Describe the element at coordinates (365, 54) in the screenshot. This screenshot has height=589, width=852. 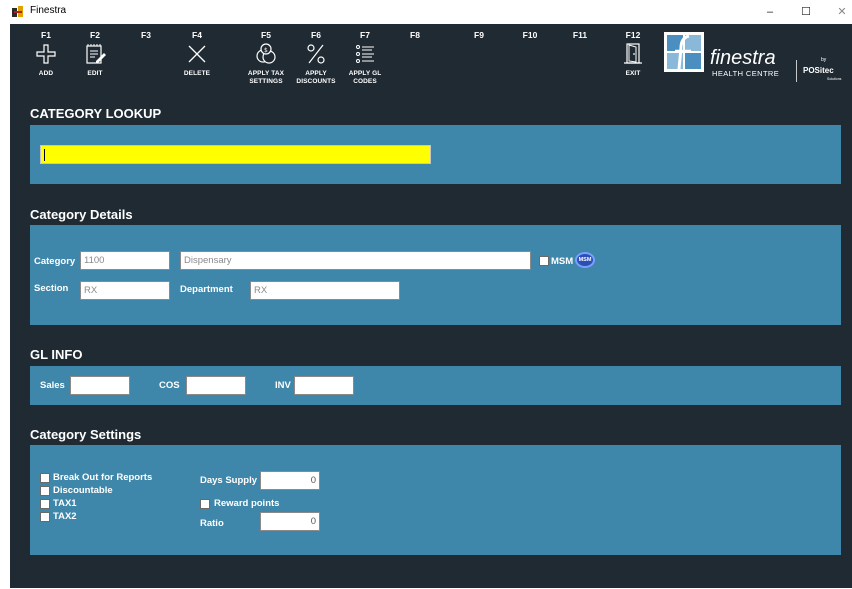
I see `list-icon` at that location.